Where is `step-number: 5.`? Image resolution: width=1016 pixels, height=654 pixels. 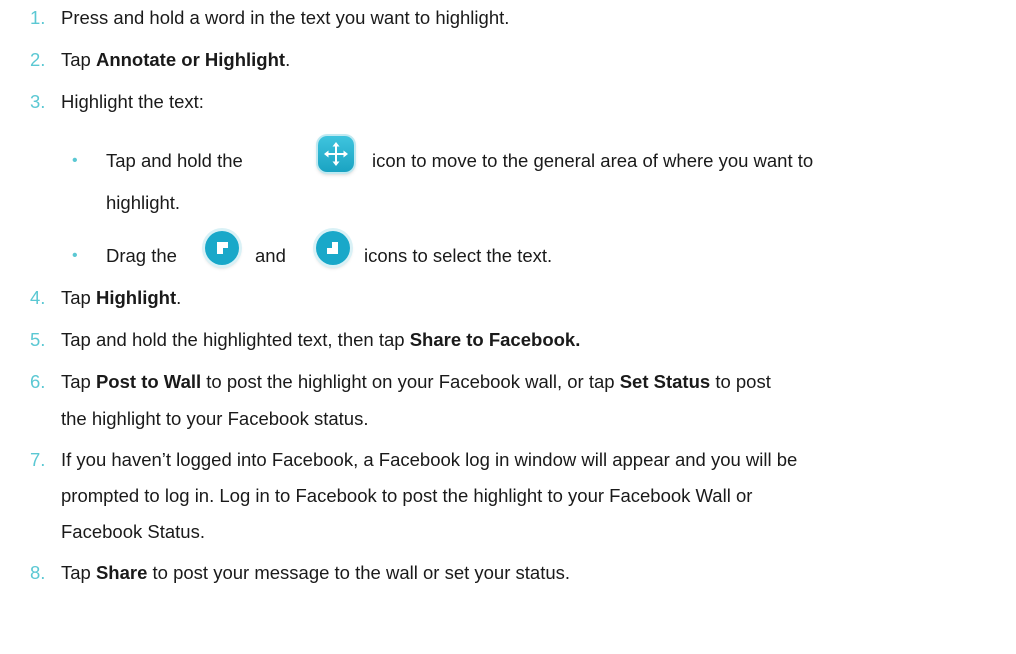
step-number: 5. is located at coordinates (38, 339).